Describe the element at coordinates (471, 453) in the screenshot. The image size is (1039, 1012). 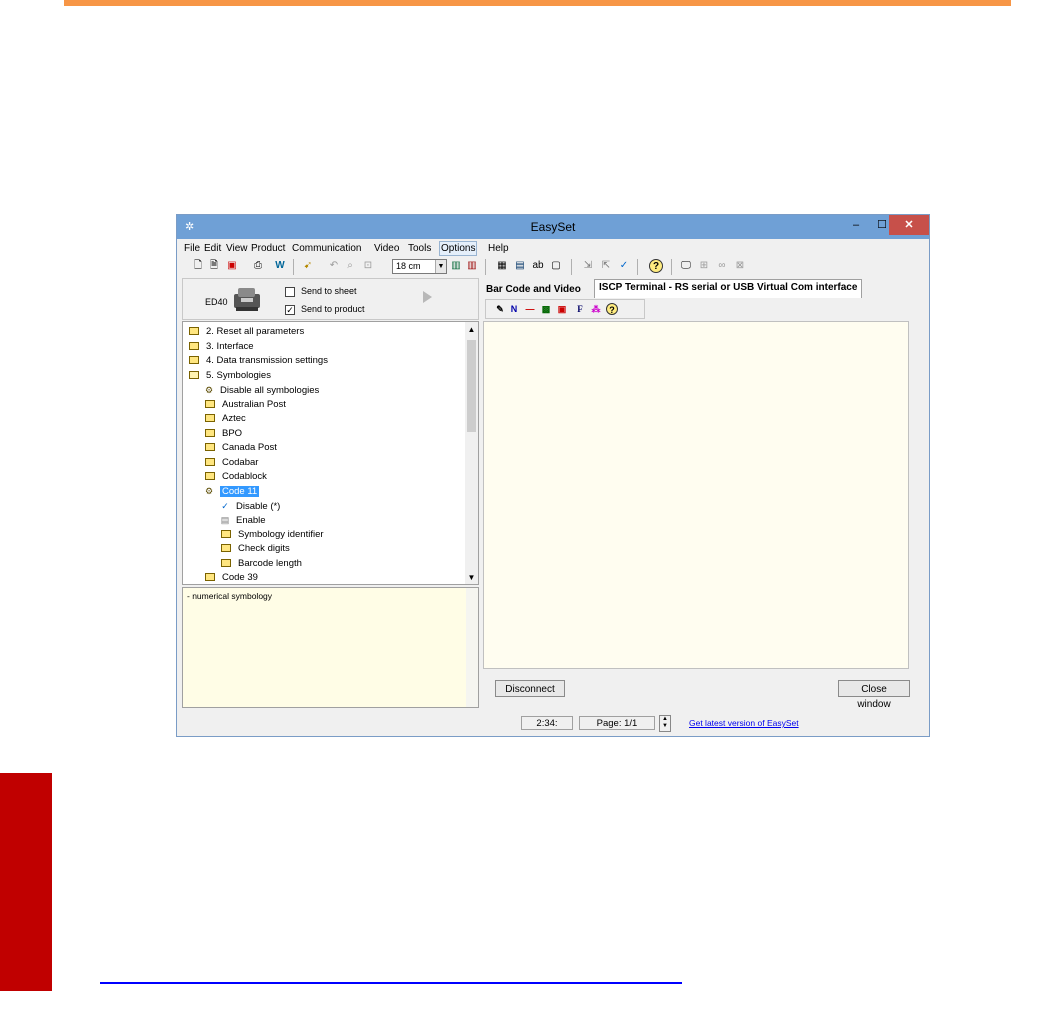
I see `tree-scrollbar: ▲ ▼` at that location.